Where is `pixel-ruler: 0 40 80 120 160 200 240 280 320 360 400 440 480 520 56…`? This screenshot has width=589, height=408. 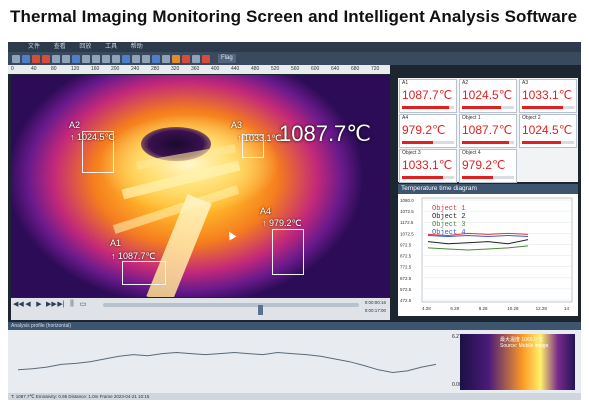
pixel-ruler: 0 40 80 120 160 200 240 280 320 360 400 440 480 520 56… is located at coordinates (199, 69).